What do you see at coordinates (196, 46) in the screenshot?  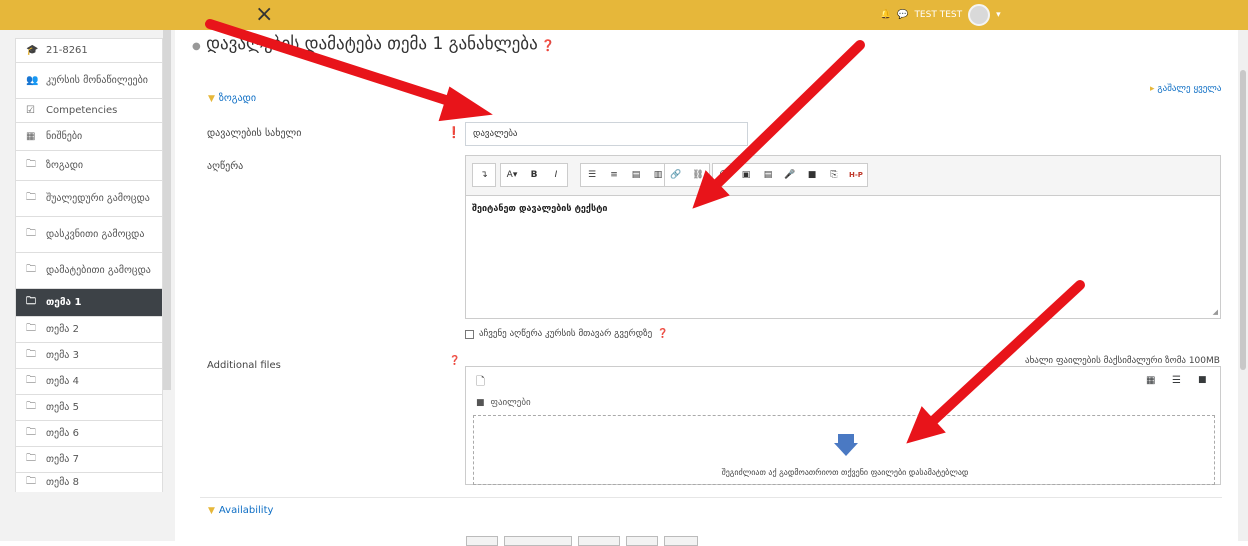 I see `activity-icon: ●` at bounding box center [196, 46].